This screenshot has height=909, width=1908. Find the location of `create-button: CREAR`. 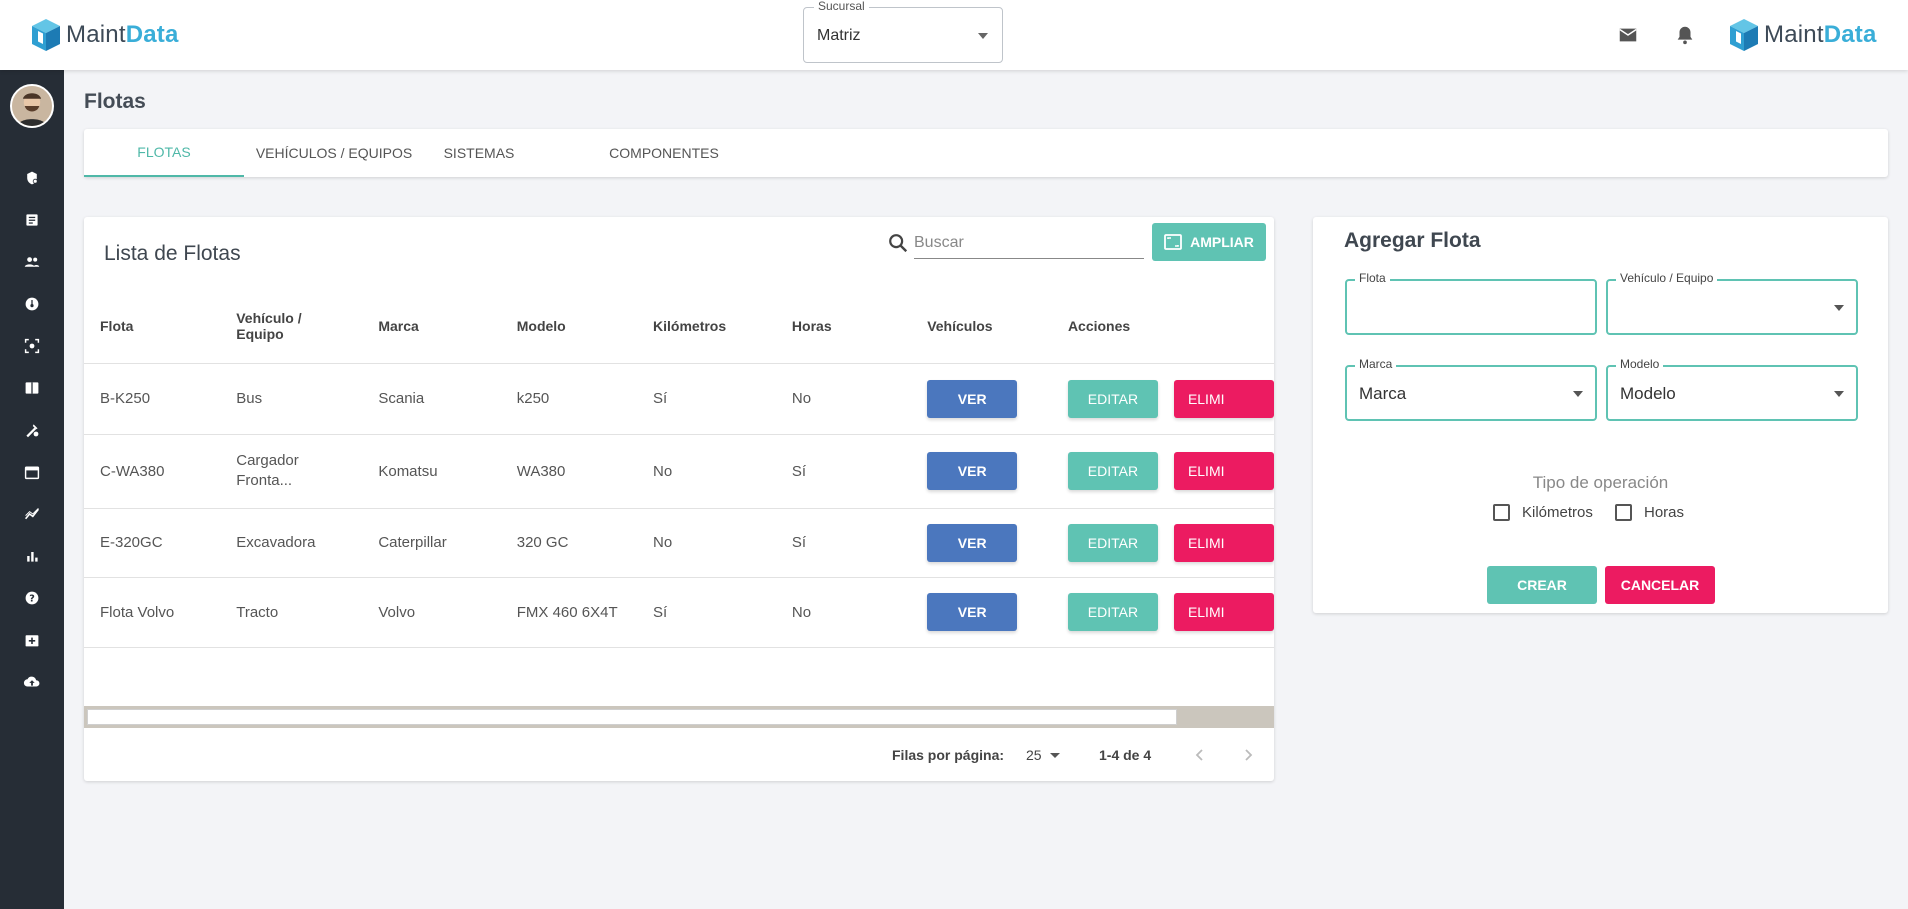

create-button: CREAR is located at coordinates (1542, 585).